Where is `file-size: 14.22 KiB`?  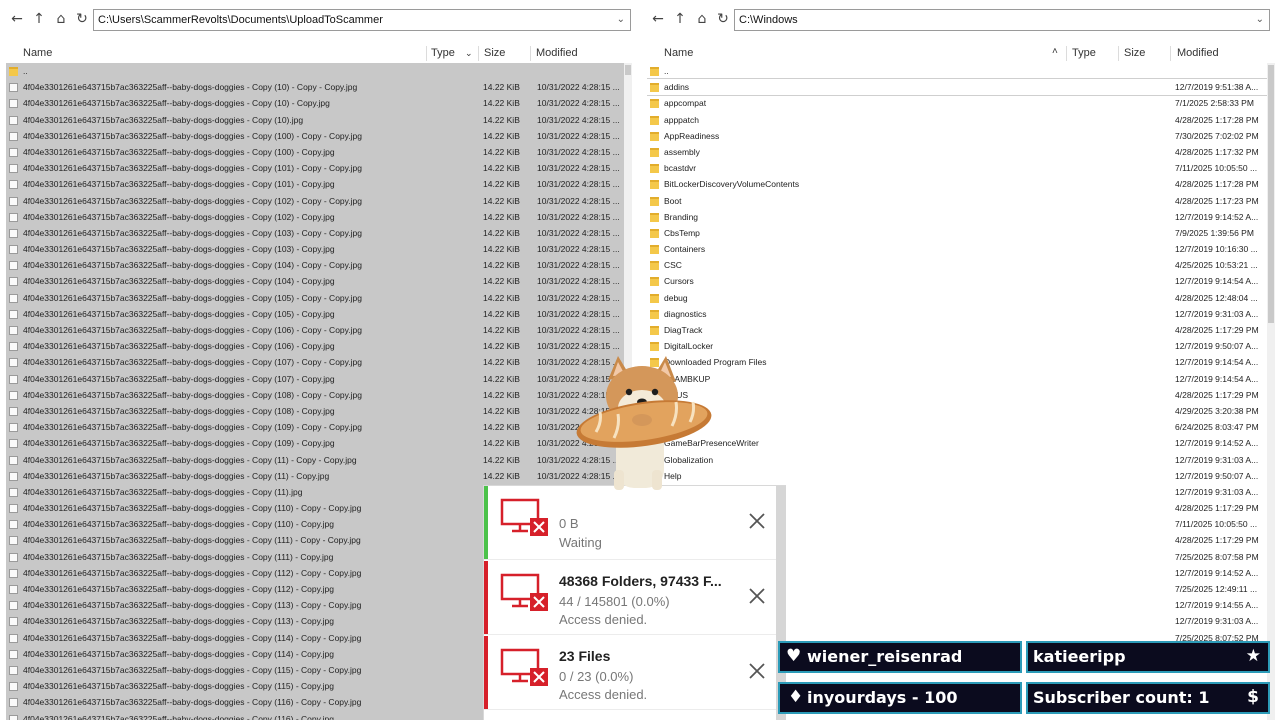
file-size: 14.22 KiB is located at coordinates (501, 330).